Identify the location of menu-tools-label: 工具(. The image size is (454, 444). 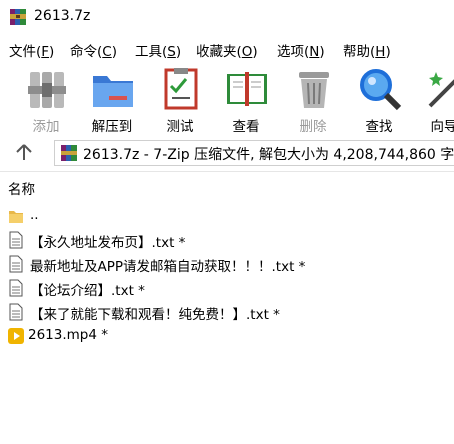
(151, 52).